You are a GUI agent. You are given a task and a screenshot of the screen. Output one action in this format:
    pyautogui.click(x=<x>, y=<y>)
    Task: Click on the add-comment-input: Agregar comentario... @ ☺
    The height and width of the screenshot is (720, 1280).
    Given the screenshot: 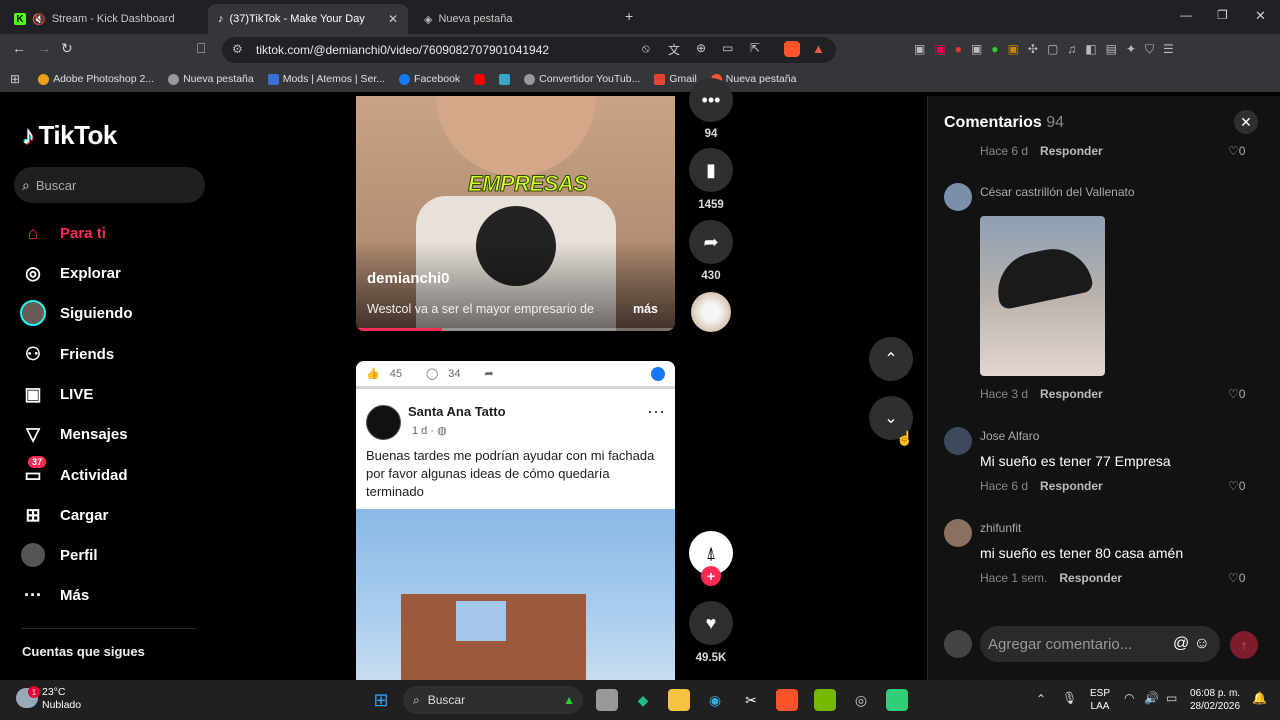 What is the action you would take?
    pyautogui.click(x=1100, y=644)
    